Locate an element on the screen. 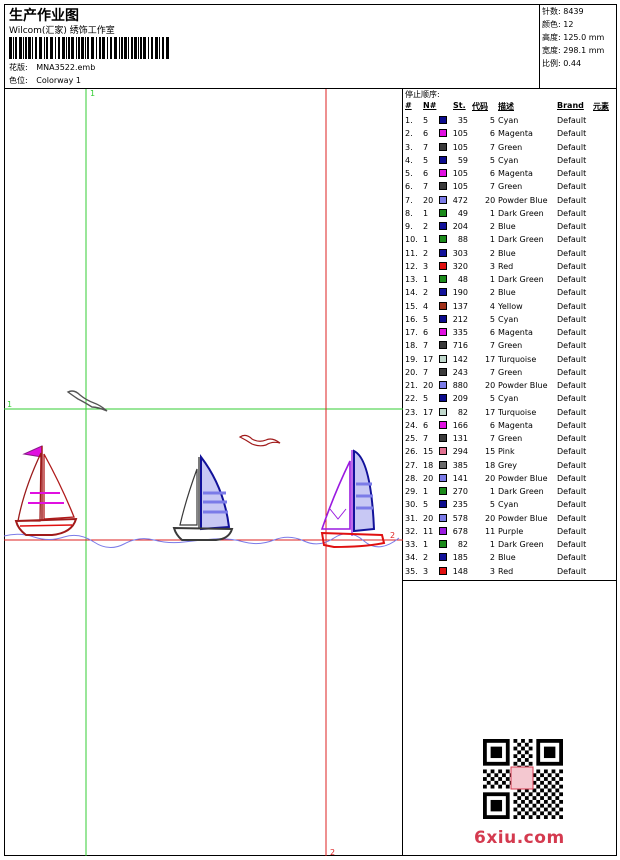  row-index: 16. is located at coordinates (411, 319).